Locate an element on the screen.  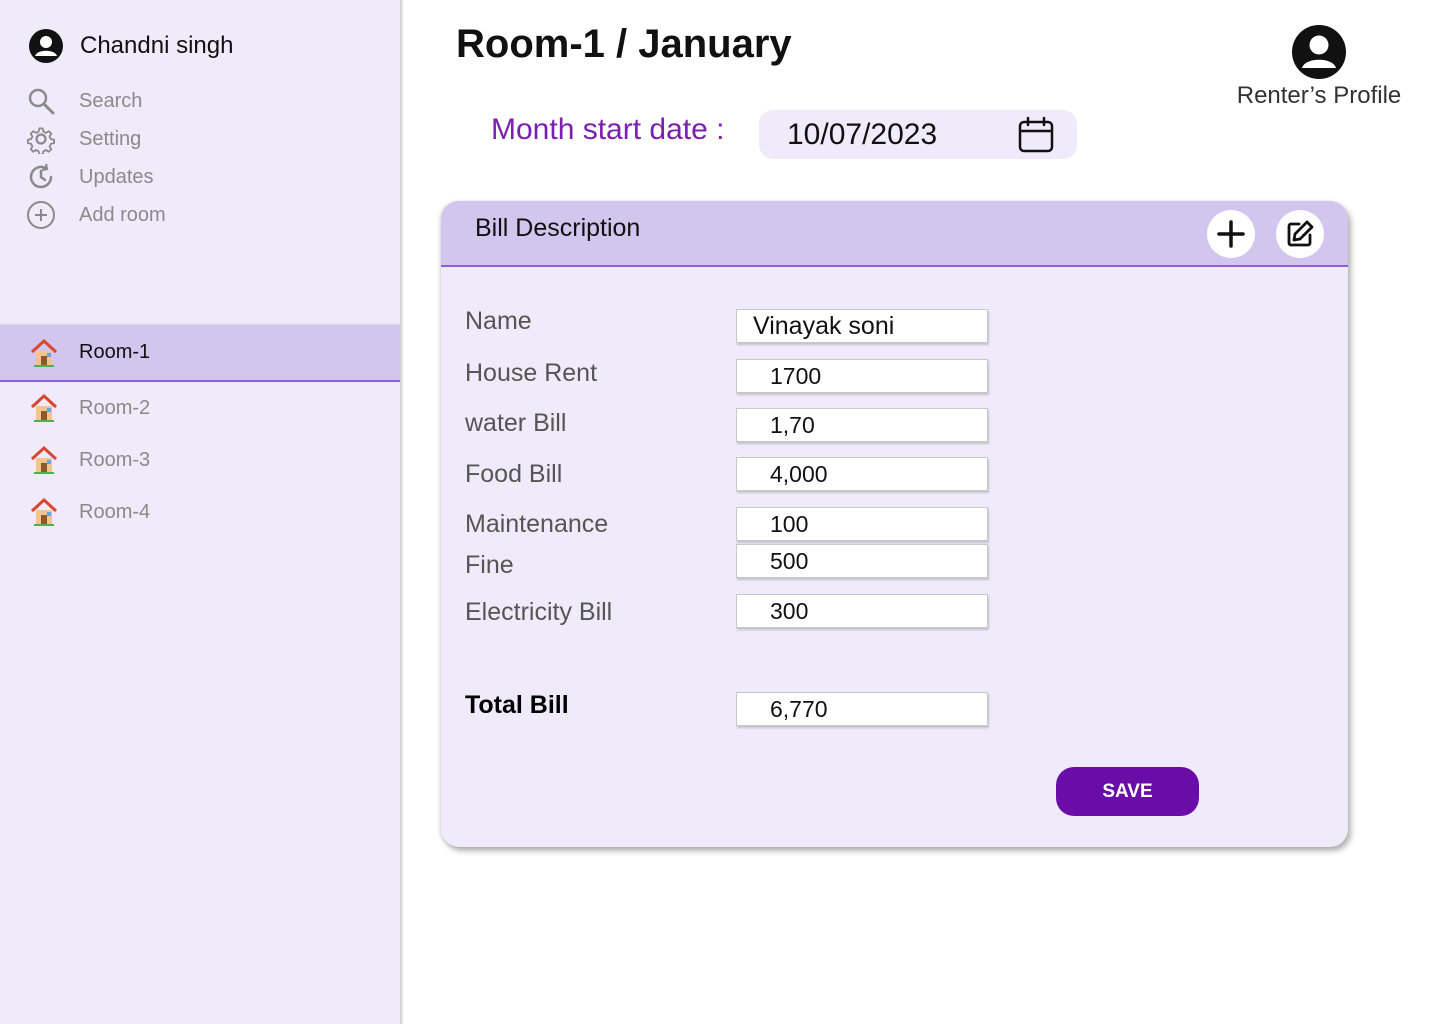
room-item-4: Room-4 is located at coordinates (200, 512).